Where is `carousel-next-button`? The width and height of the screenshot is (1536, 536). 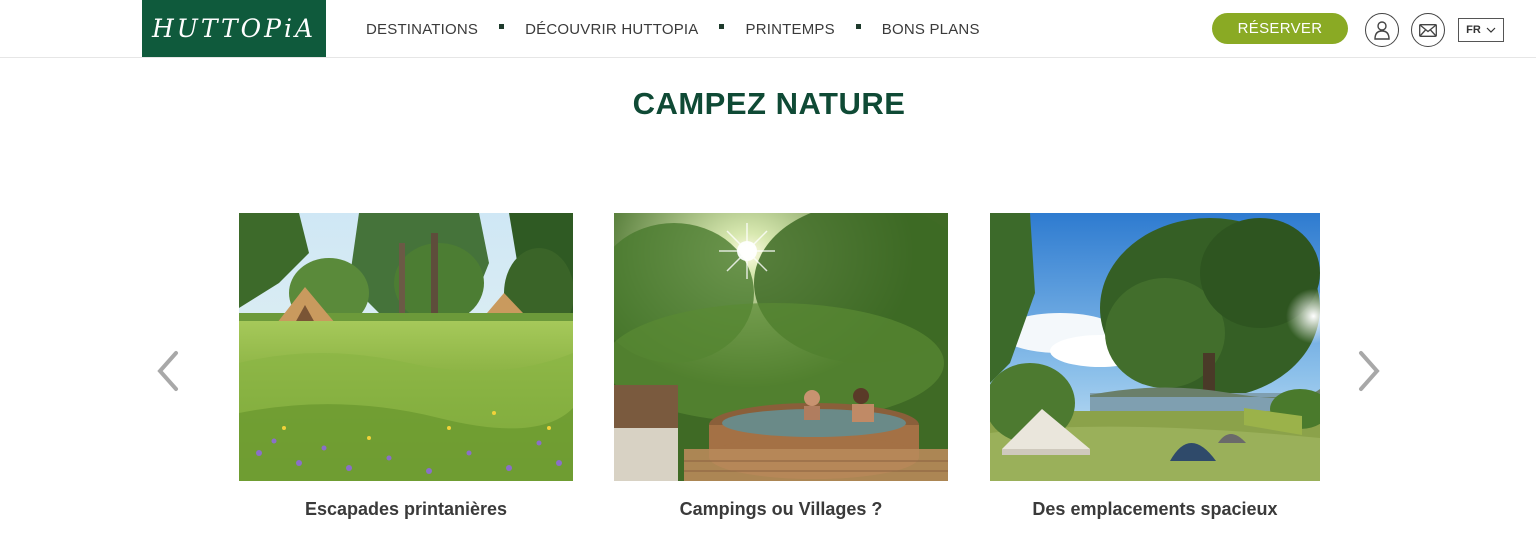
carousel-next-button is located at coordinates (1369, 371).